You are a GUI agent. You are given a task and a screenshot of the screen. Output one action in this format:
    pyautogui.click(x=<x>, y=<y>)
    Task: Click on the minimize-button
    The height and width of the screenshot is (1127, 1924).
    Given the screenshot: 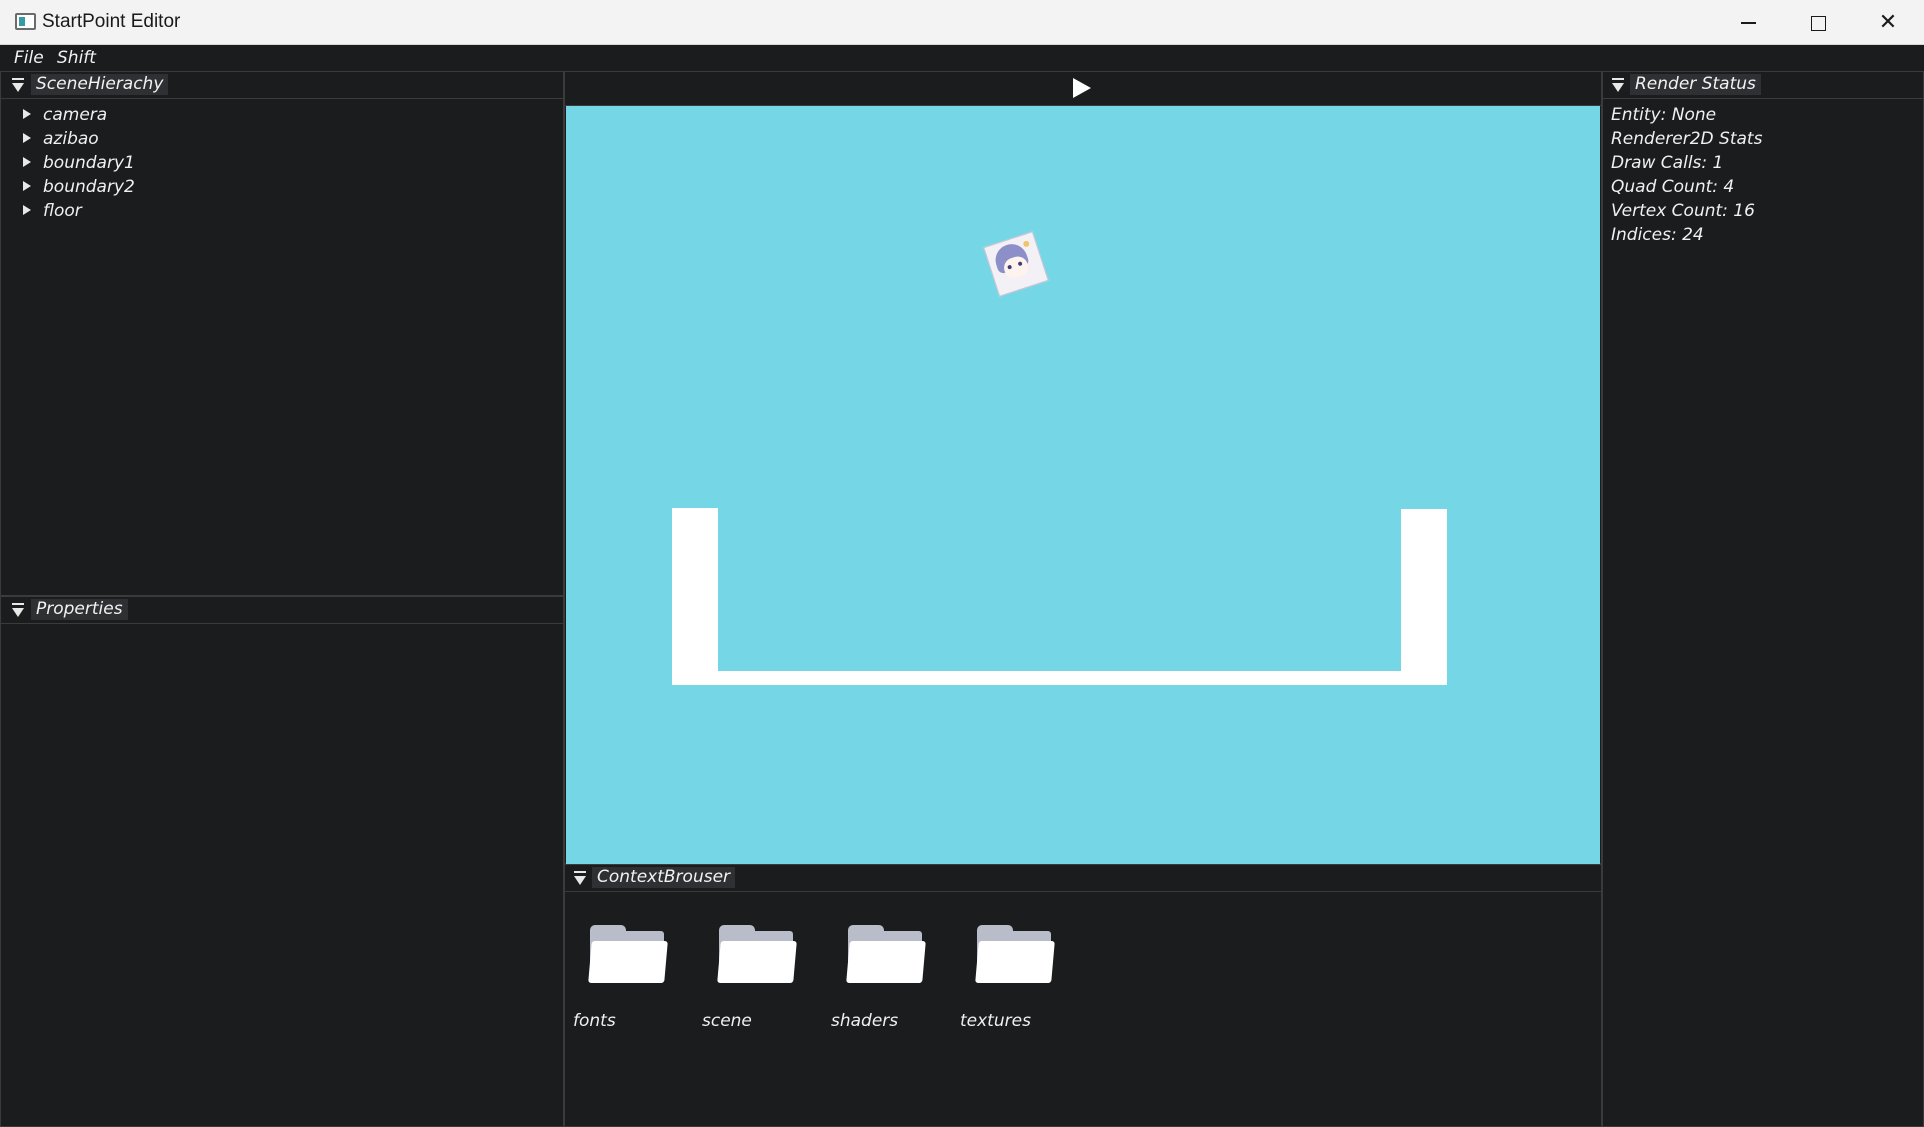 What is the action you would take?
    pyautogui.click(x=1748, y=22)
    